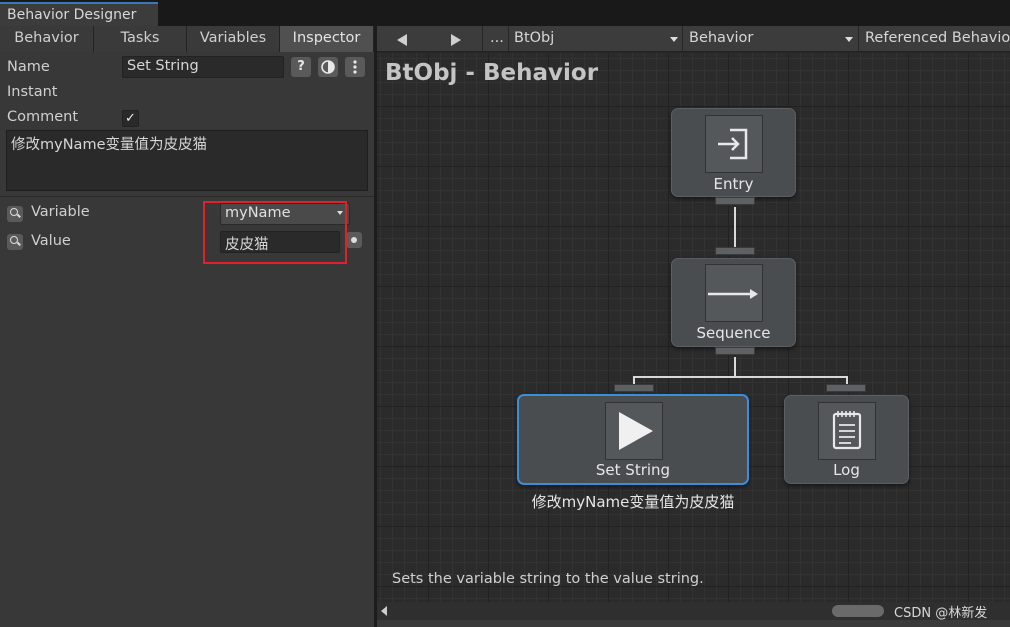 This screenshot has height=627, width=1010. What do you see at coordinates (733, 184) in the screenshot?
I see `entry-node-label: Entry` at bounding box center [733, 184].